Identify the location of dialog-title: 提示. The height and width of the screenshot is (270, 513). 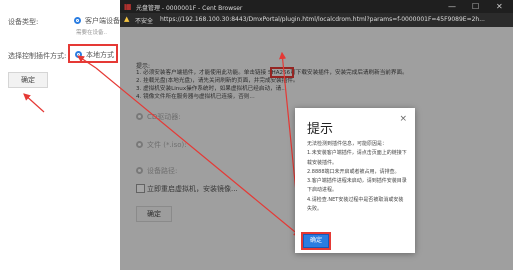
(320, 129).